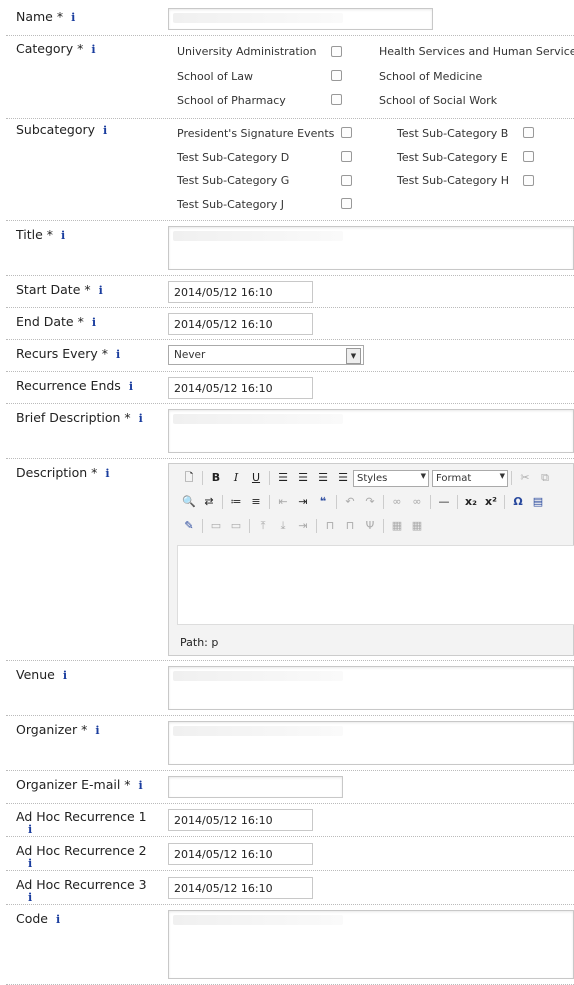 The height and width of the screenshot is (985, 574). Describe the element at coordinates (35, 234) in the screenshot. I see `title-label: Title *` at that location.